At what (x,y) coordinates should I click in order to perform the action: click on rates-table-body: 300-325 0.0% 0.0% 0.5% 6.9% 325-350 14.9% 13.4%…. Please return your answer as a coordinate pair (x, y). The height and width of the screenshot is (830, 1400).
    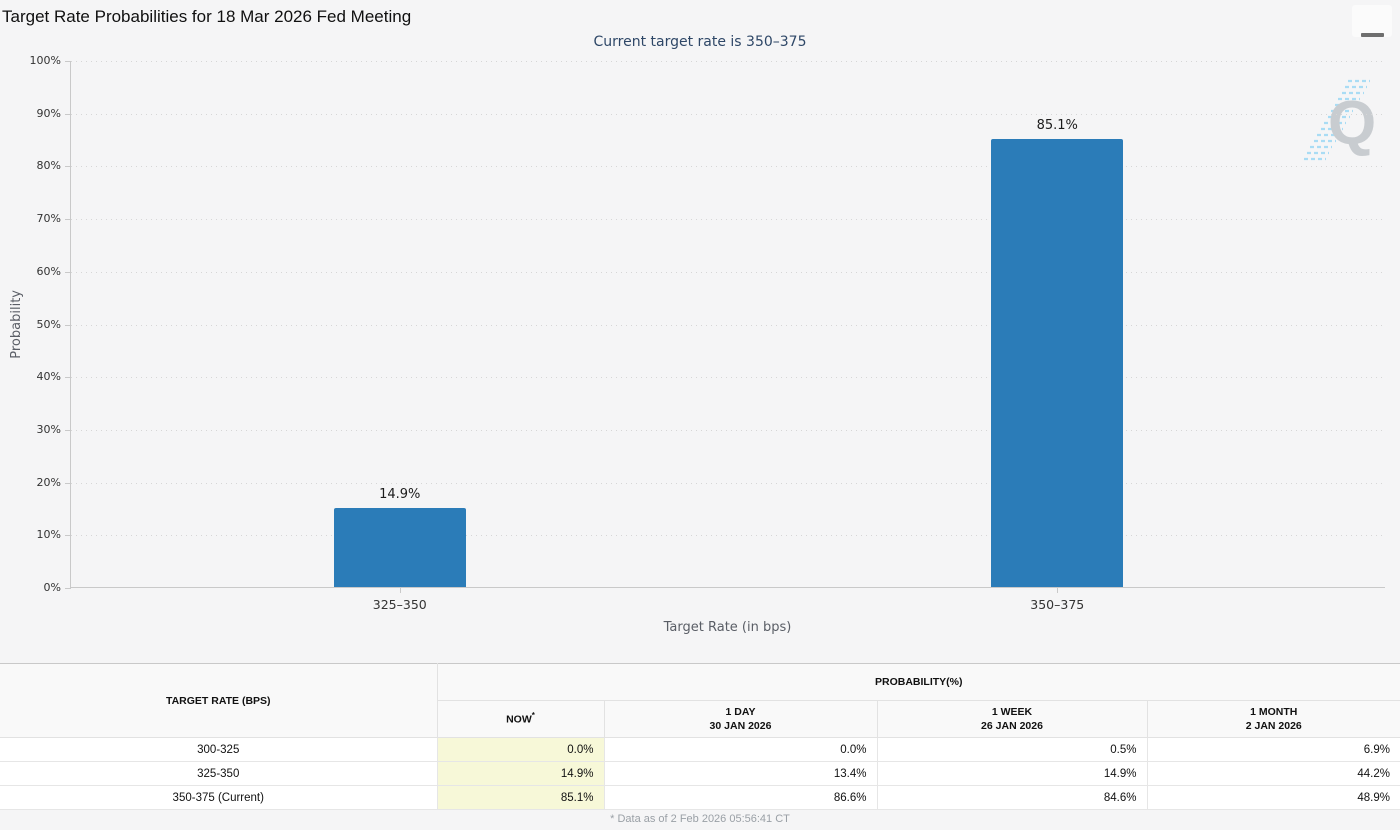
    Looking at the image, I should click on (700, 773).